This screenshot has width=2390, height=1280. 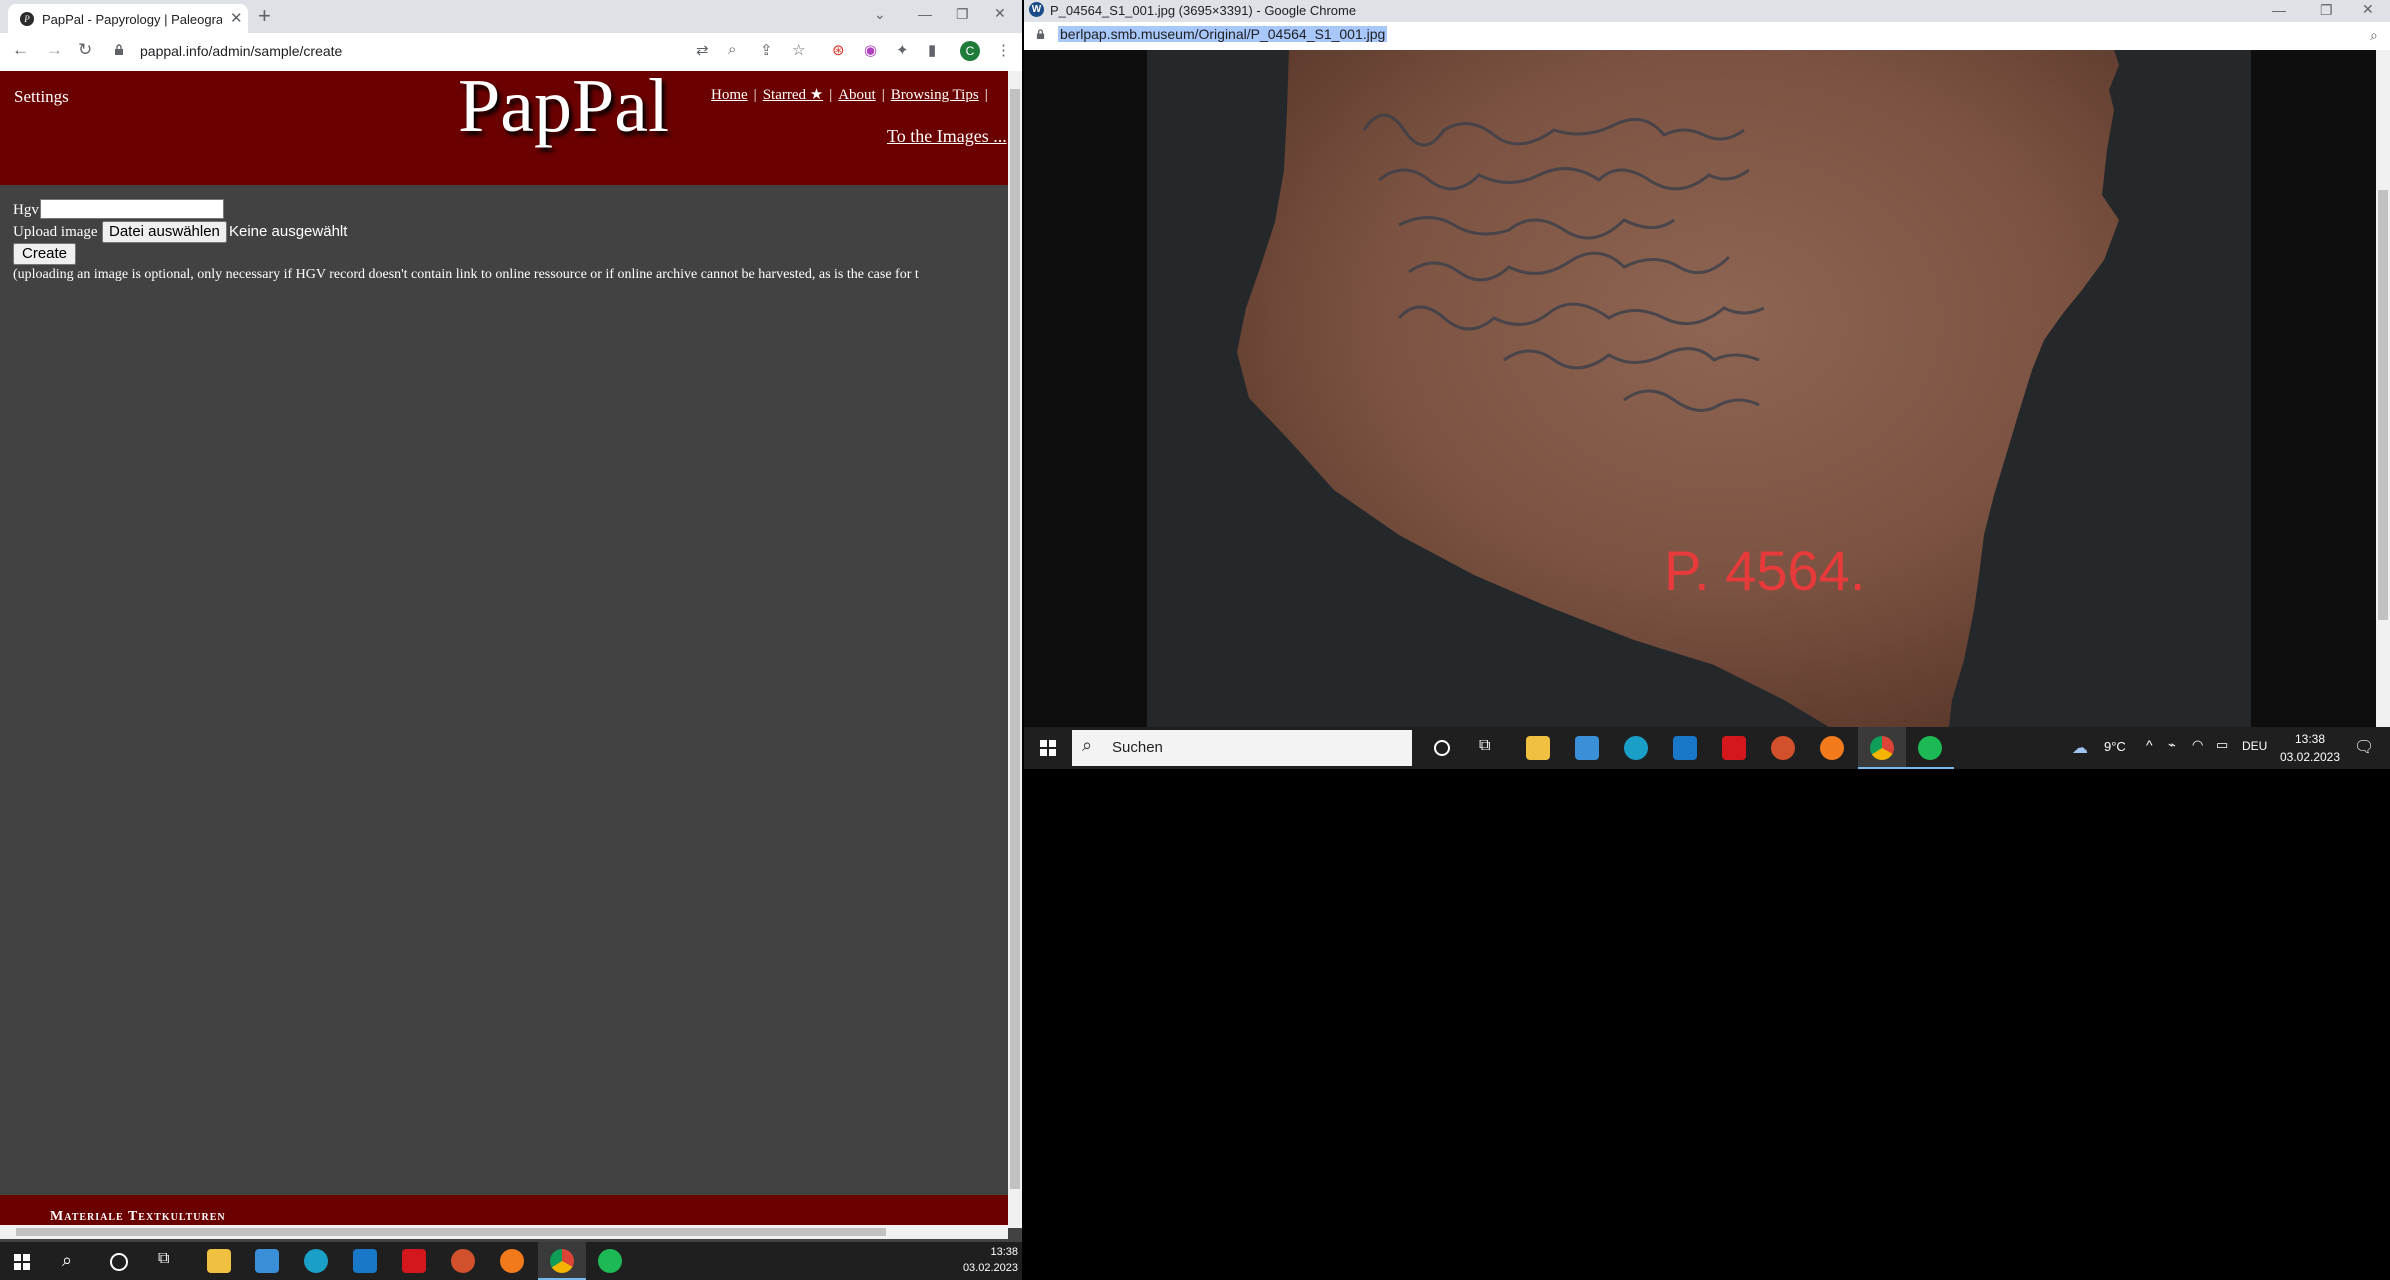 I want to click on nav-starred: Starred ★, so click(x=793, y=95).